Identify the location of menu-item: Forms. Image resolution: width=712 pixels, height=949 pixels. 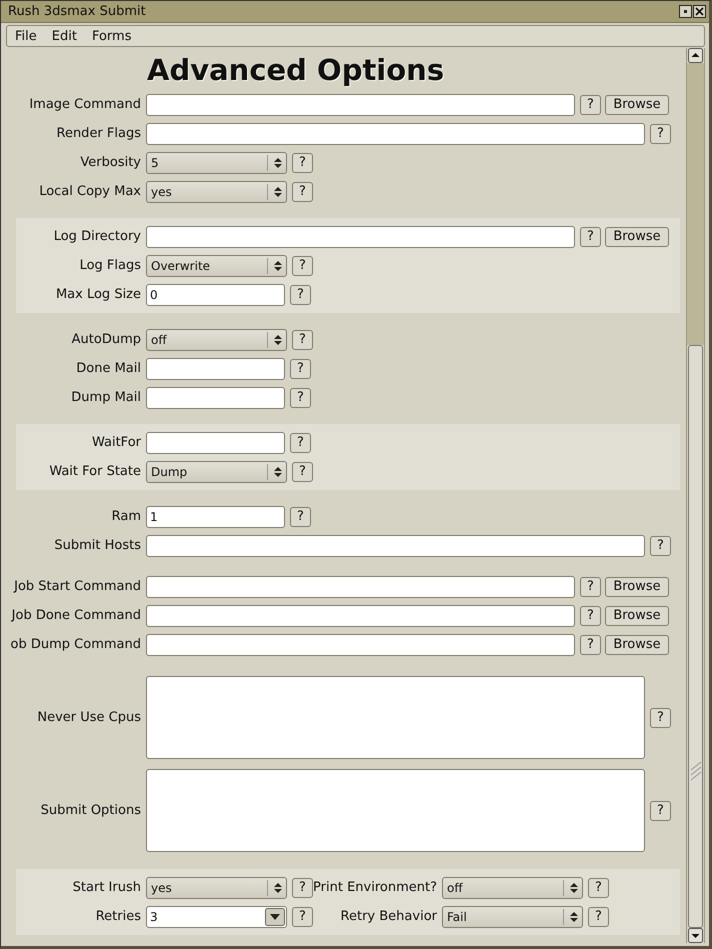
(111, 36).